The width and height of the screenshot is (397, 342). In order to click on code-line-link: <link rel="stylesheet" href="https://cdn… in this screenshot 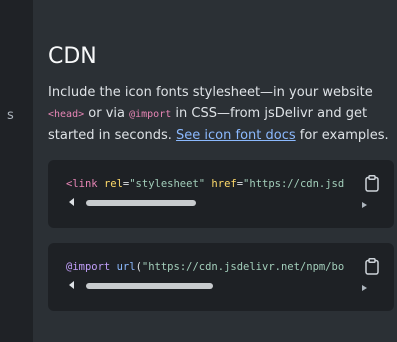, I will do `click(205, 184)`.